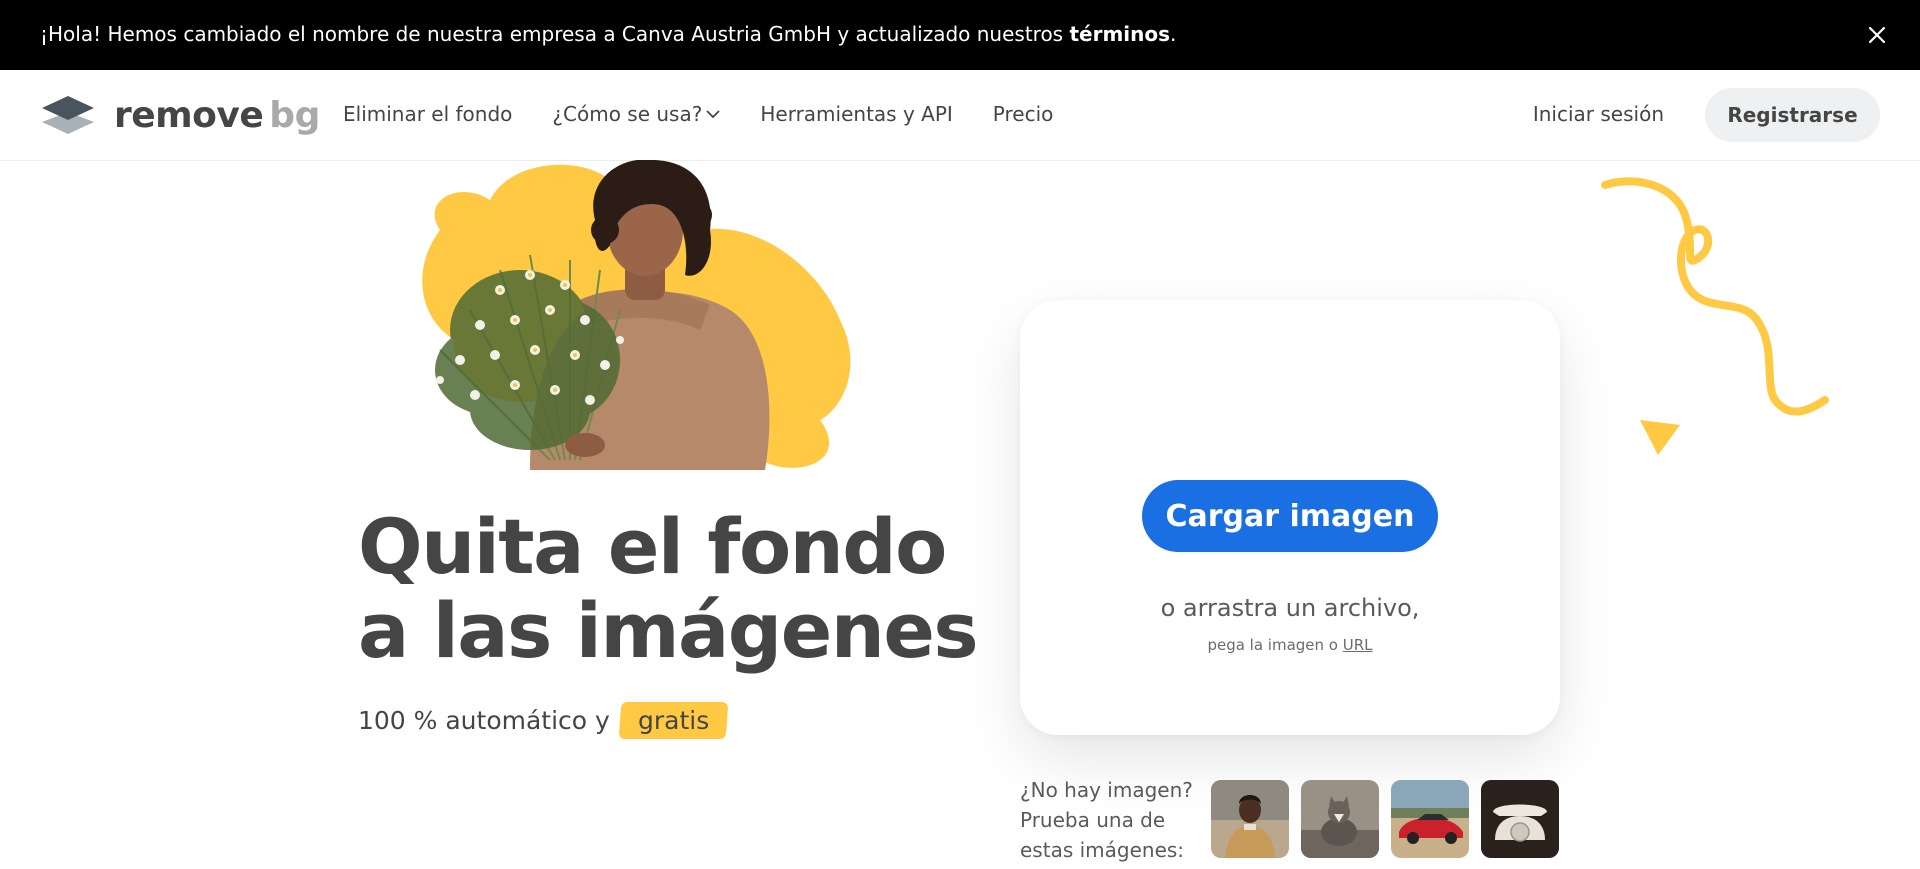 The image size is (1920, 869). I want to click on upload-image-button: Cargar imagen, so click(1290, 516).